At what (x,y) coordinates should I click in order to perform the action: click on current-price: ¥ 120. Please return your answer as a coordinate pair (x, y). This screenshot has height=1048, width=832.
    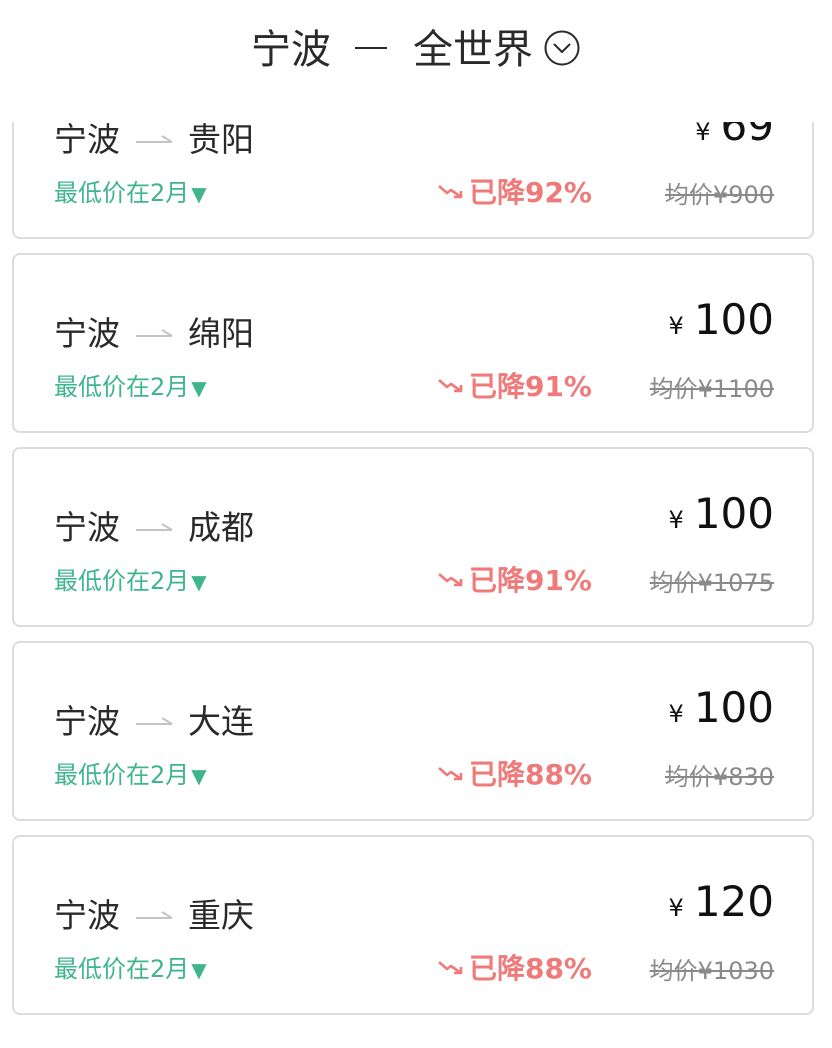
    Looking at the image, I should click on (721, 901).